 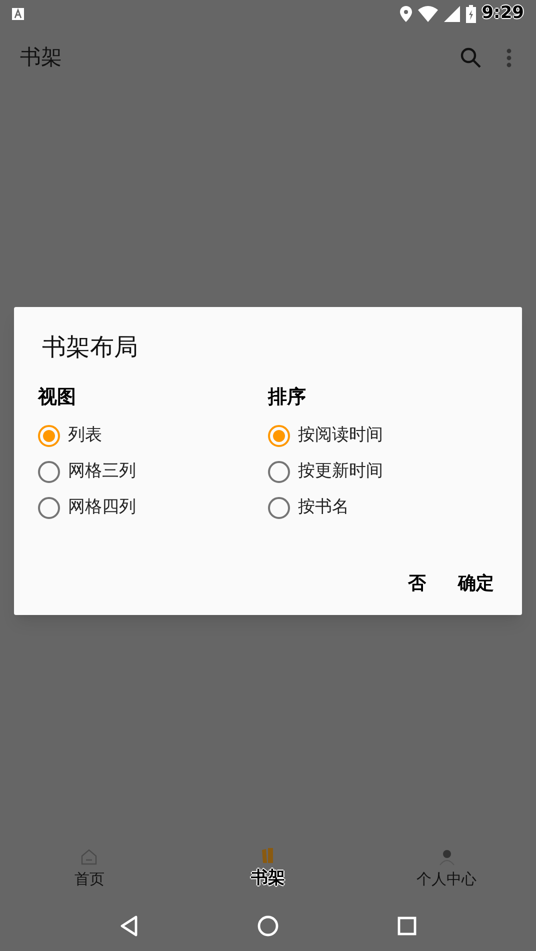 What do you see at coordinates (471, 58) in the screenshot?
I see `search-icon` at bounding box center [471, 58].